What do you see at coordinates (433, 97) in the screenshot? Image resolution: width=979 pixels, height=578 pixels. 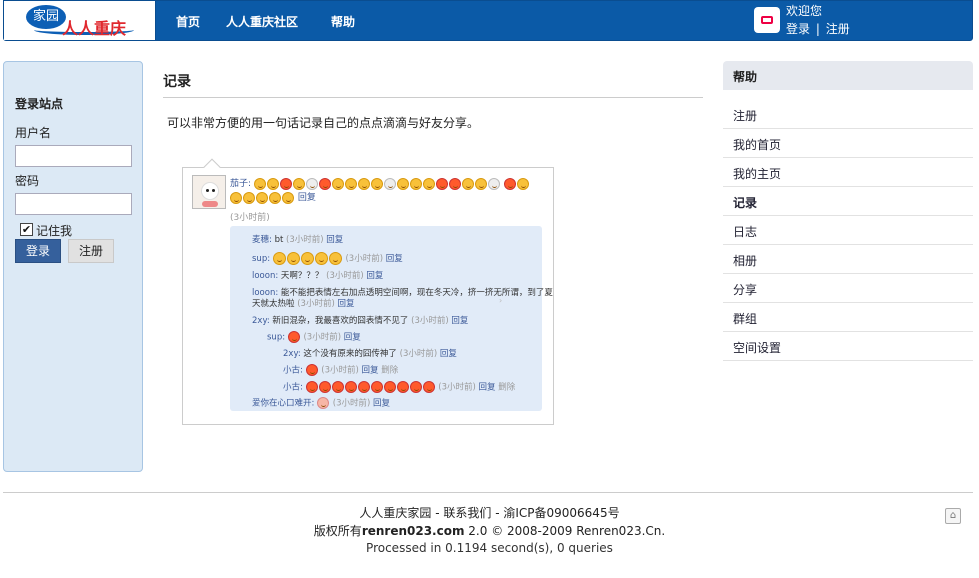 I see `title-divider` at bounding box center [433, 97].